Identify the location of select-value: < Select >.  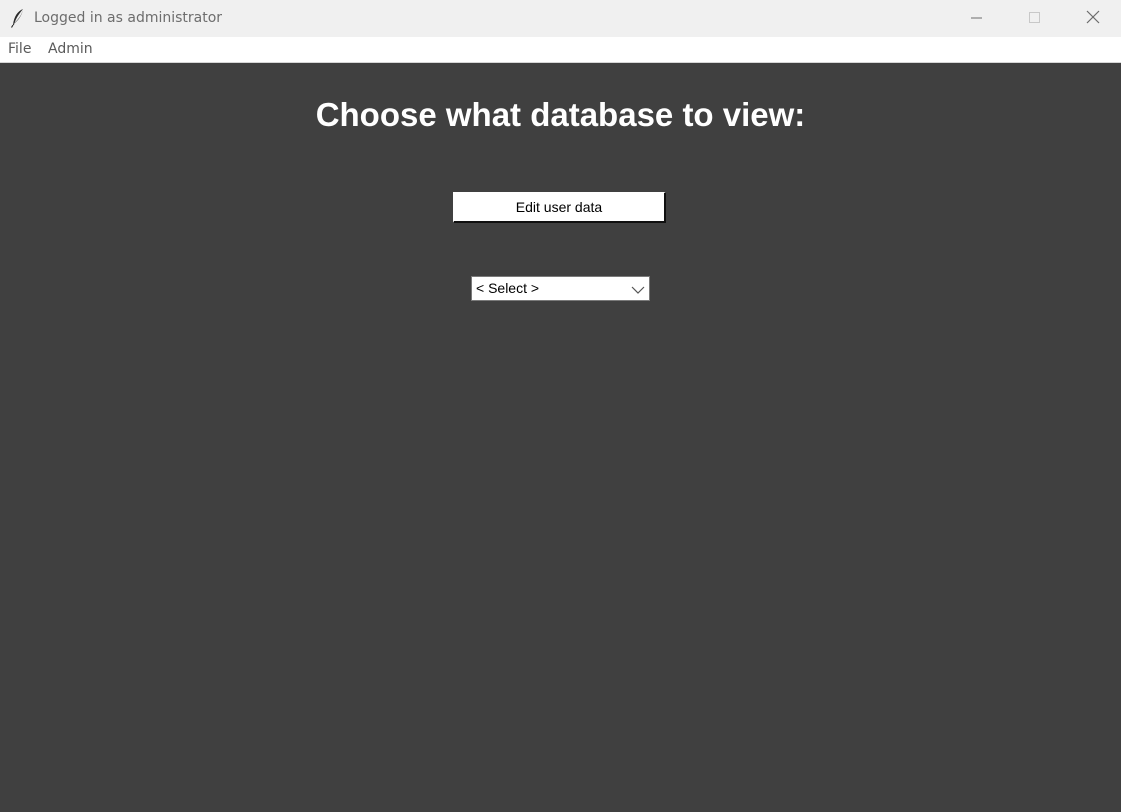
(508, 288).